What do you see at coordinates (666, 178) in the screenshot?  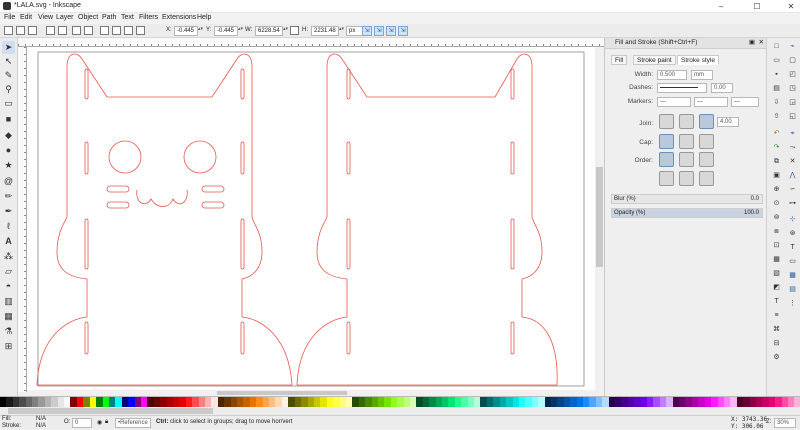 I see `order-markers-fill-stroke-button` at bounding box center [666, 178].